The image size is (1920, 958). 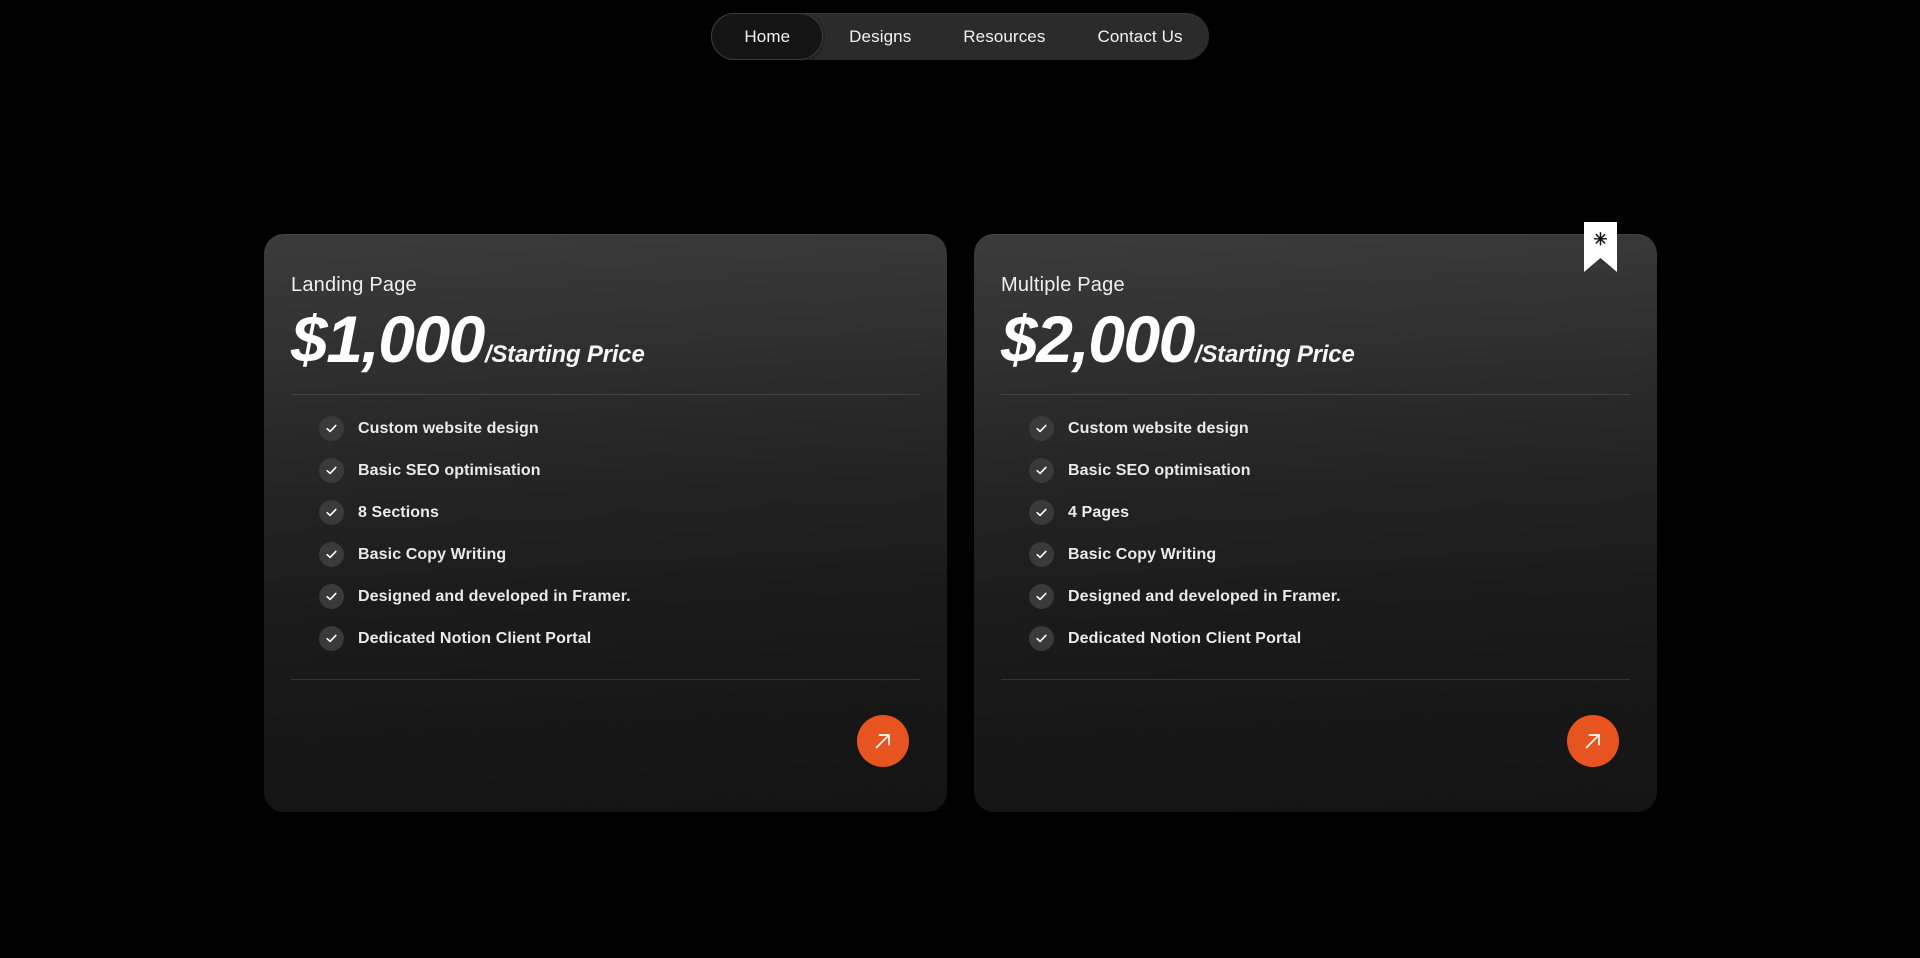 I want to click on nav-item-contact-us: Contact Us, so click(x=1139, y=36).